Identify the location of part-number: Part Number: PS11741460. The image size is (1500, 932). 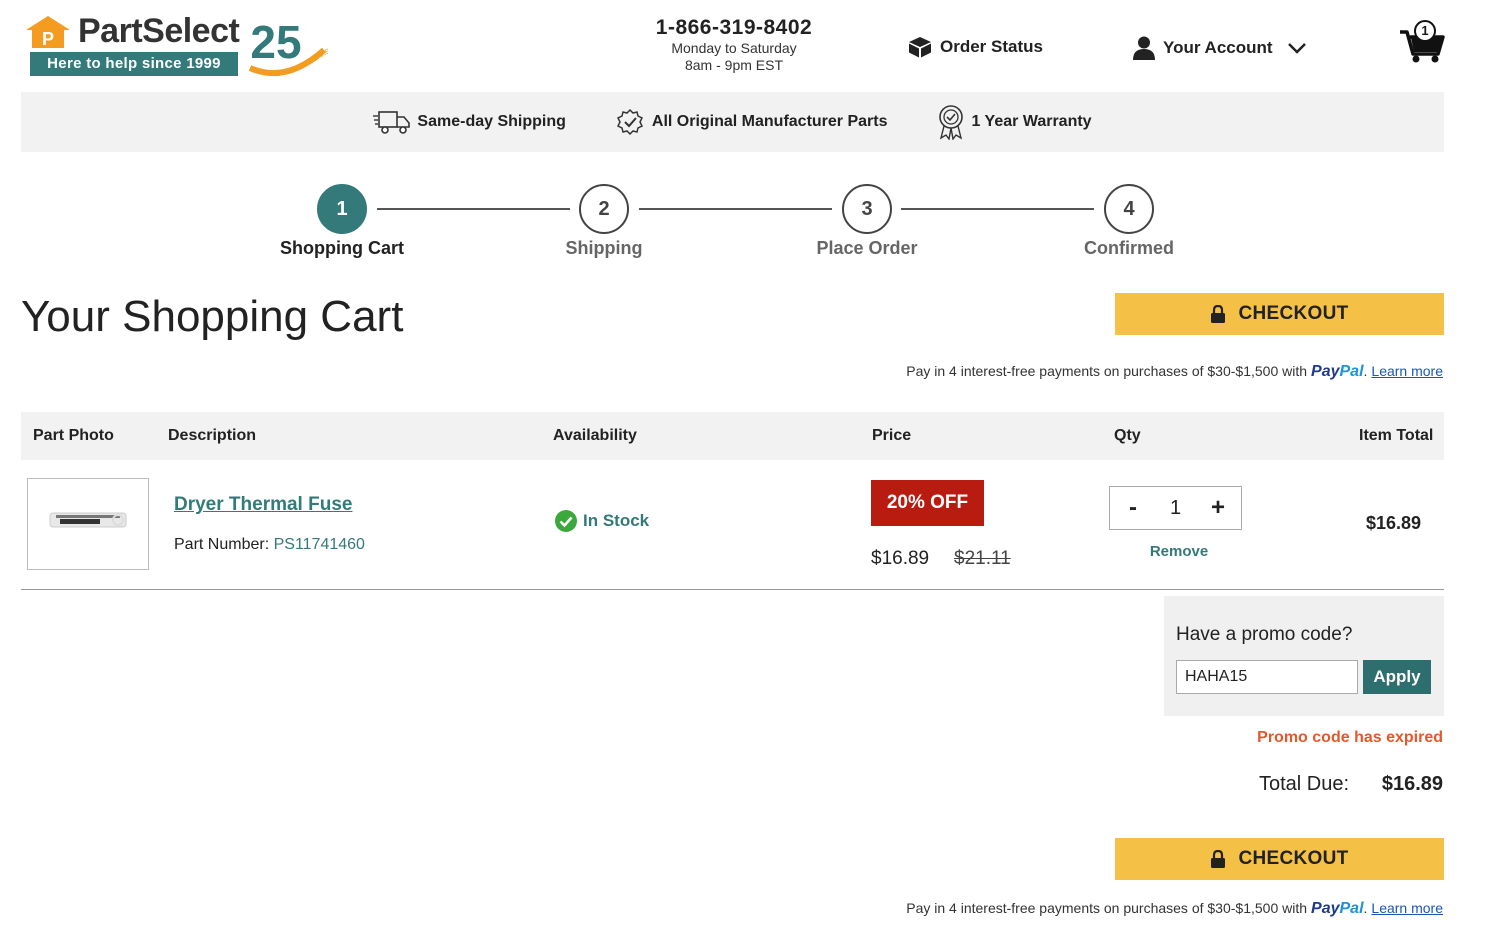
(269, 545).